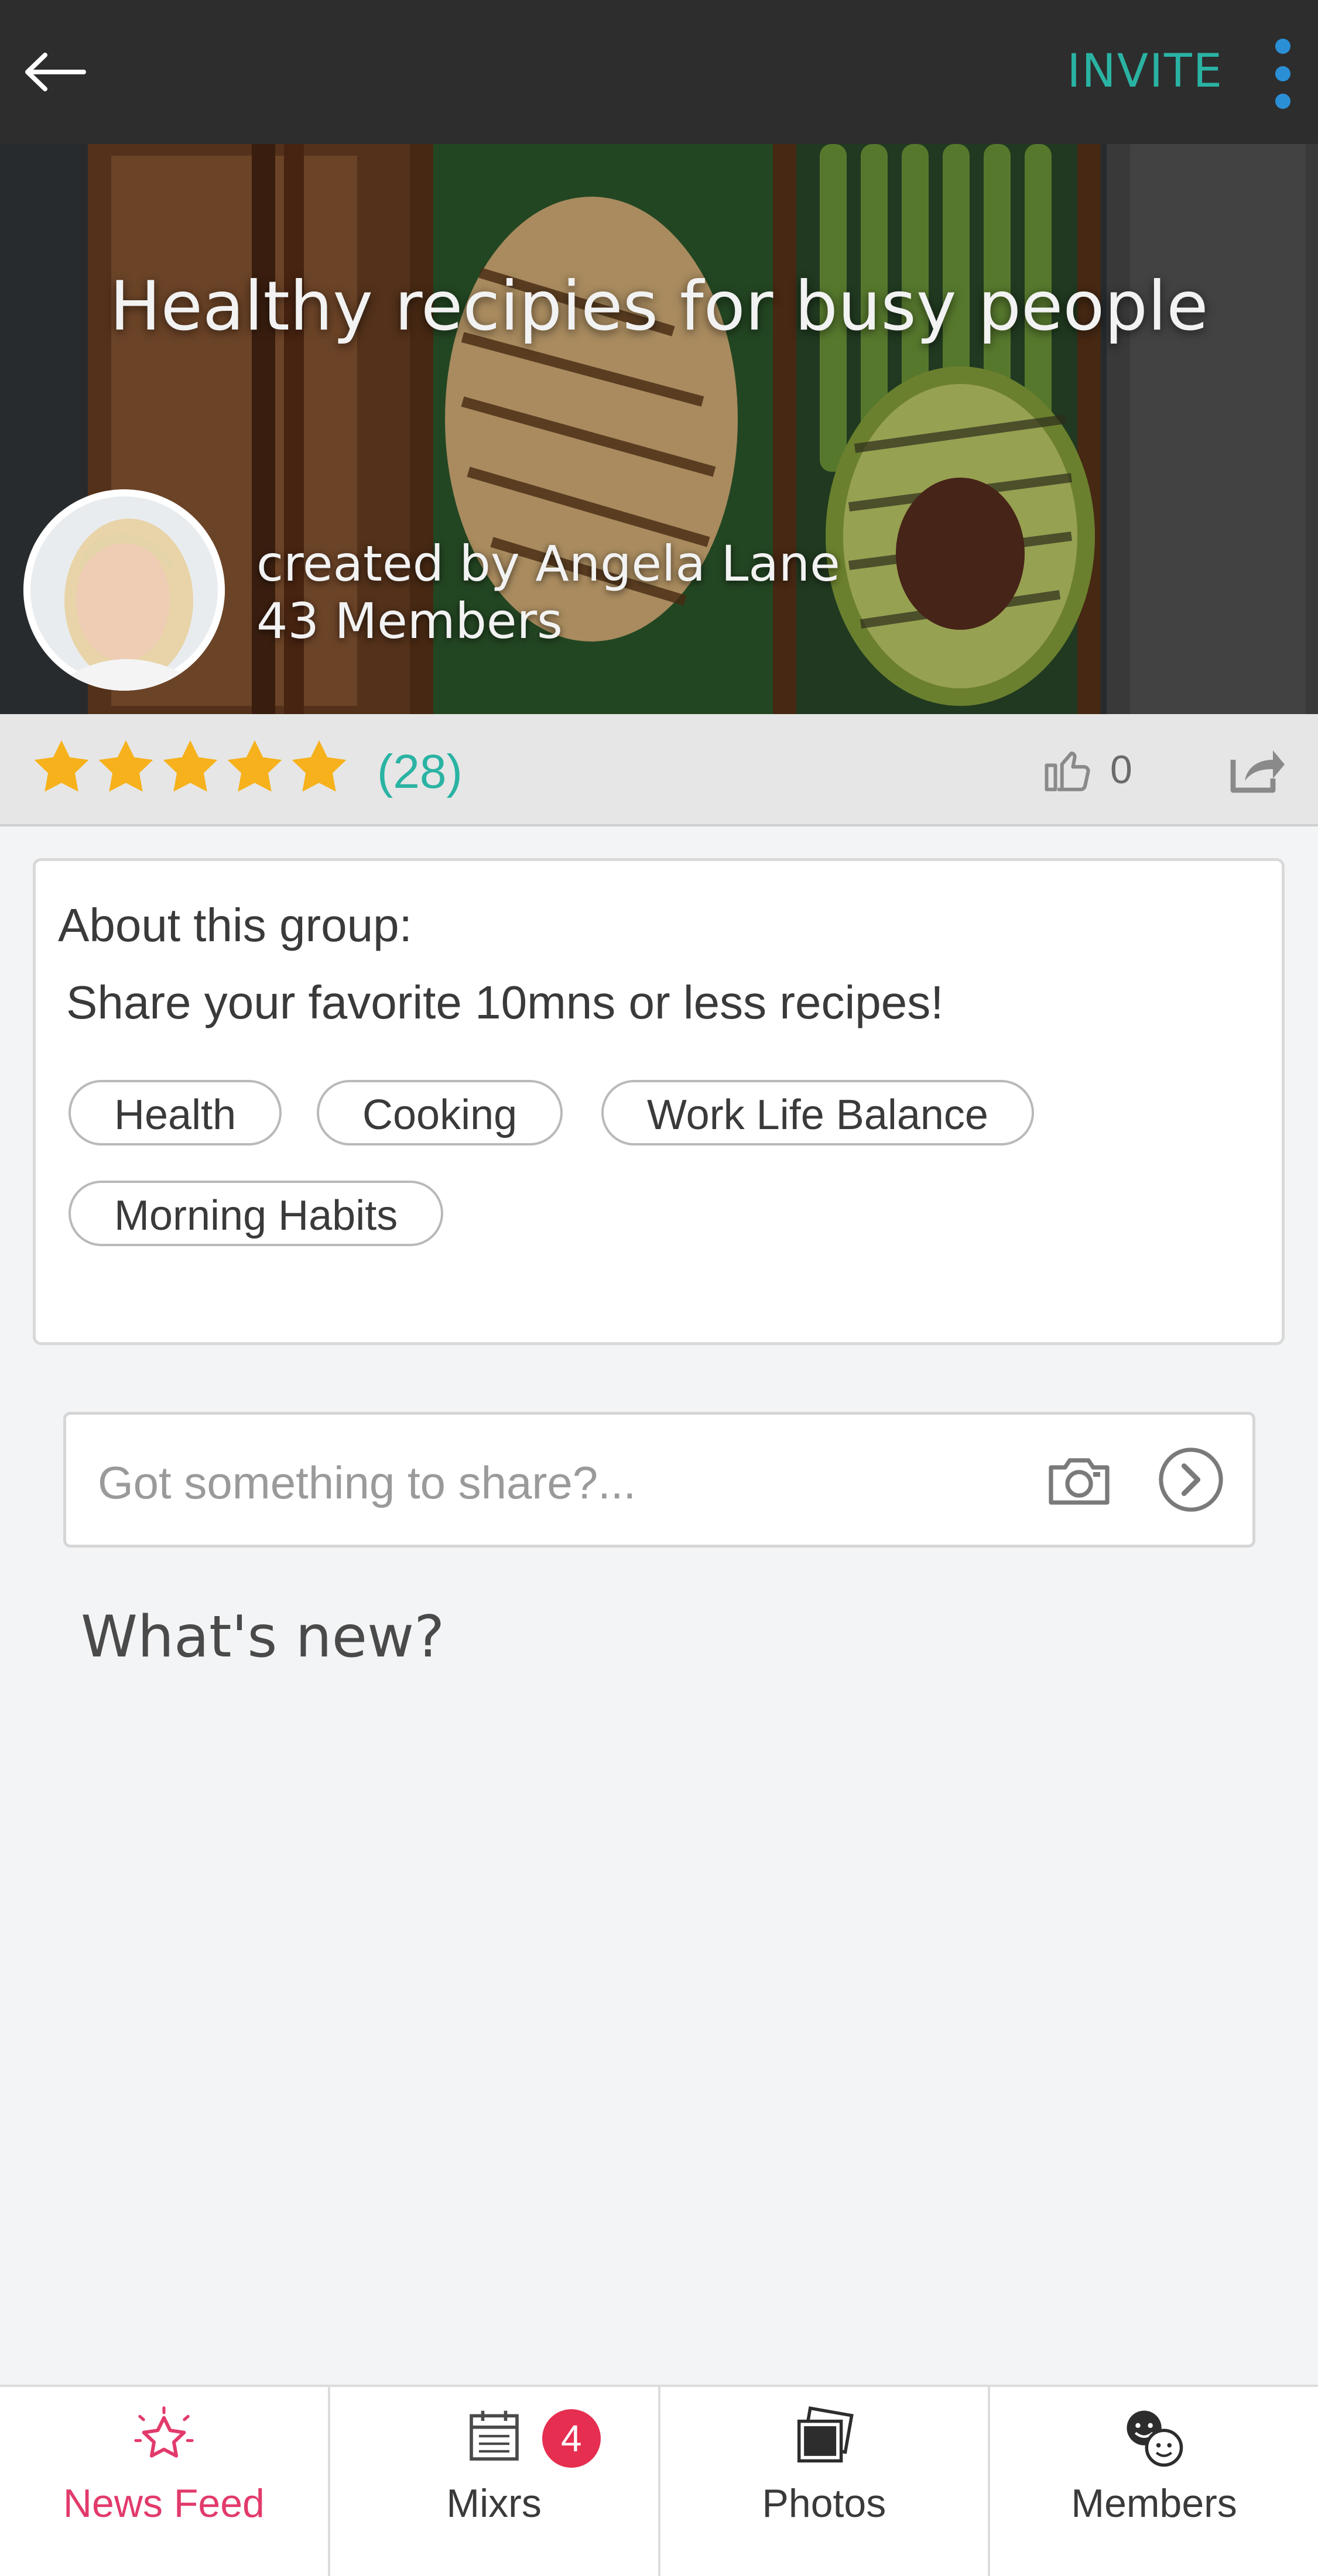 The width and height of the screenshot is (1318, 2576). Describe the element at coordinates (1145, 71) in the screenshot. I see `invite-button: INVITE` at that location.